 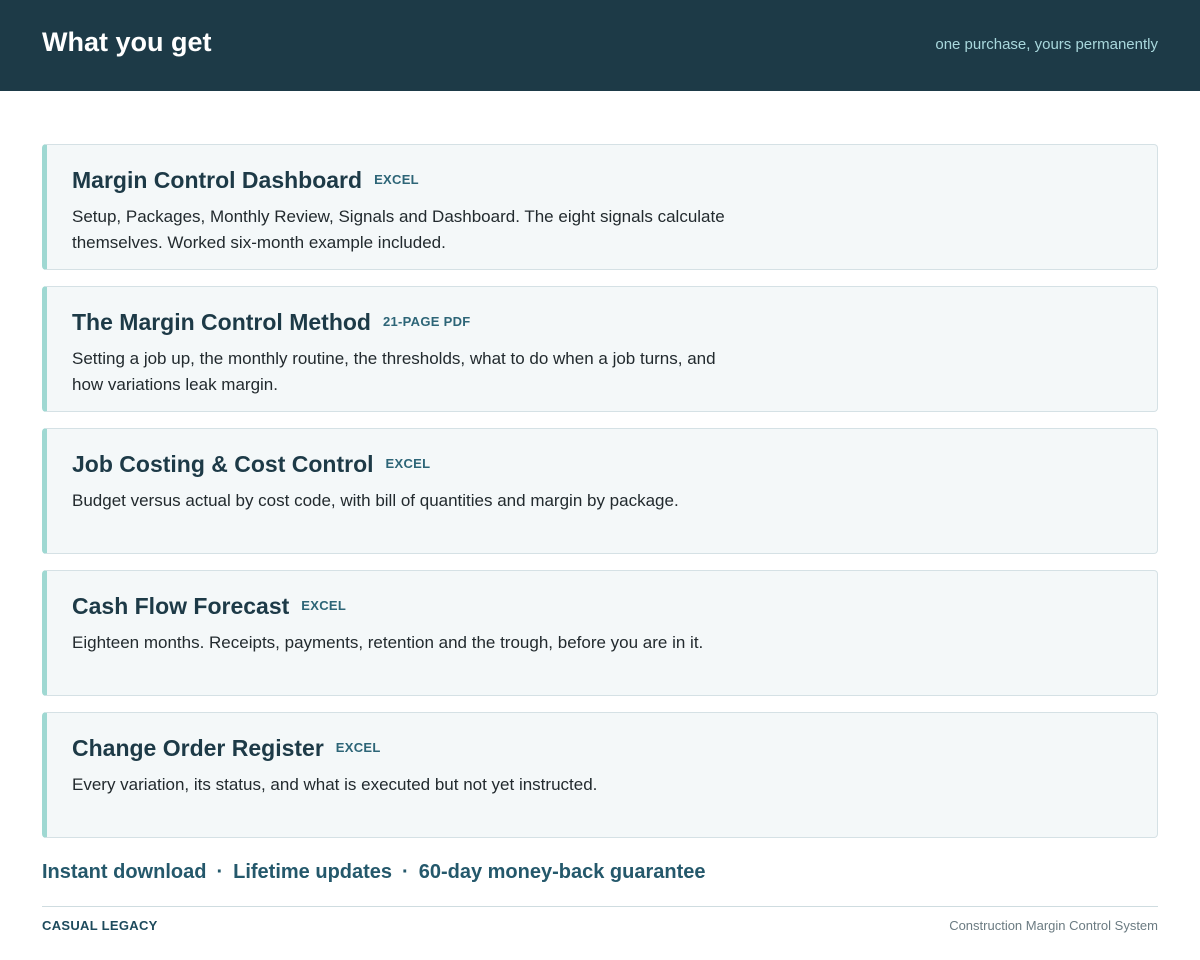 I want to click on benefit-guarantee: 60-day money-back guarantee, so click(x=562, y=872).